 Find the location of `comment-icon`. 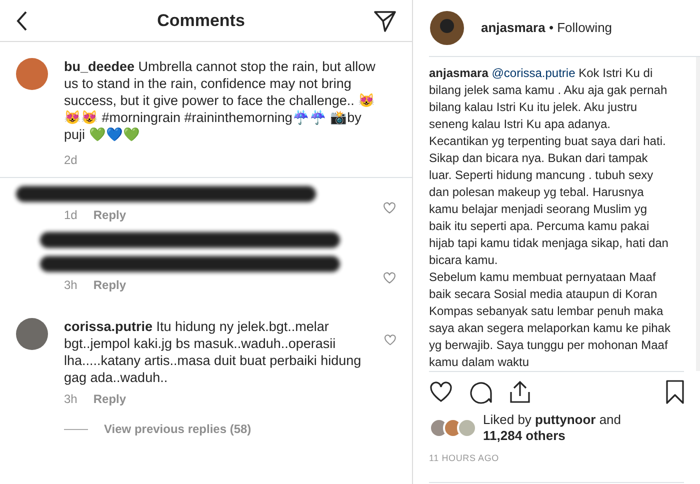

comment-icon is located at coordinates (481, 392).